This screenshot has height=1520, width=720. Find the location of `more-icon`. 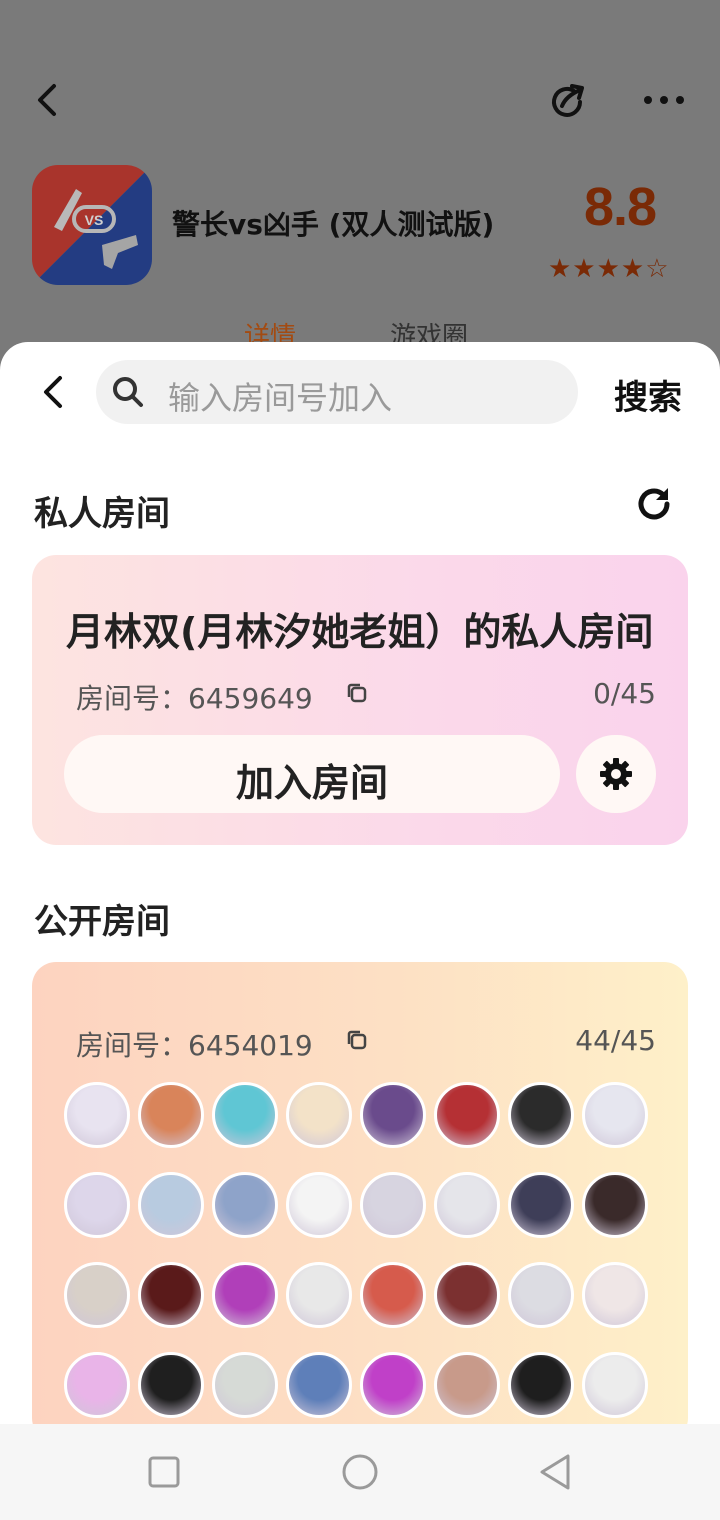

more-icon is located at coordinates (664, 100).